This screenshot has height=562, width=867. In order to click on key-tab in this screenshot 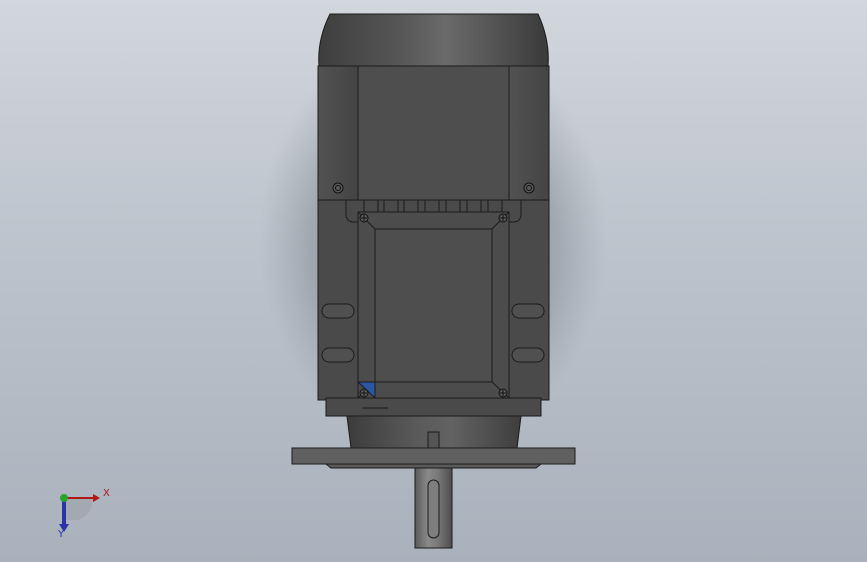, I will do `click(433, 440)`.